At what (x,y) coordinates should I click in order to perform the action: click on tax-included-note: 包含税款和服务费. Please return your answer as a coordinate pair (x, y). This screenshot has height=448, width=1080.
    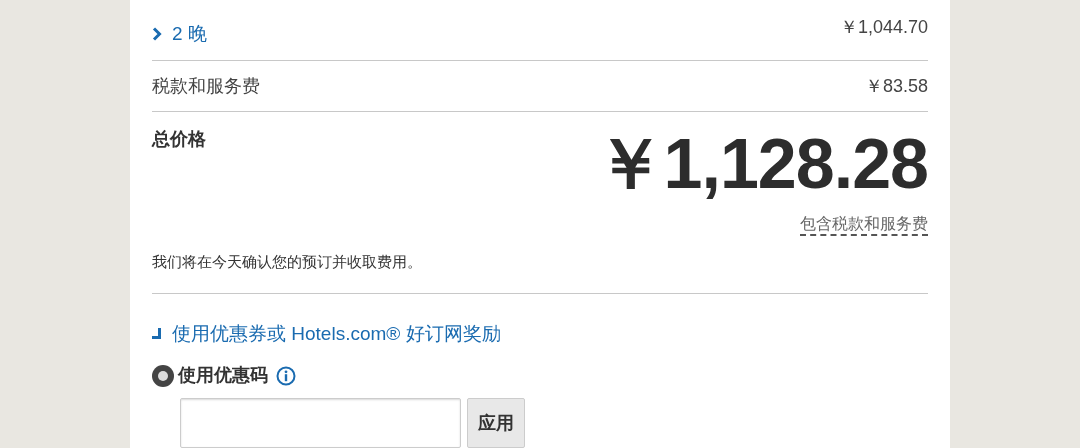
    Looking at the image, I should click on (864, 225).